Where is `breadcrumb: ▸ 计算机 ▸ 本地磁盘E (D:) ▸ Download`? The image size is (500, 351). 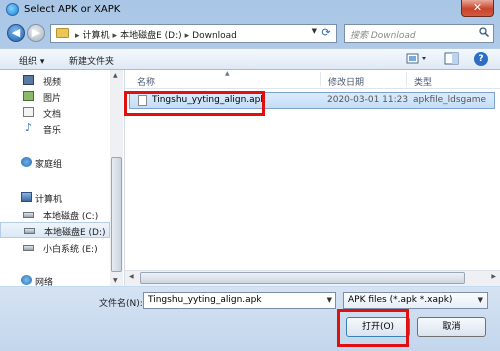
breadcrumb: ▸ 计算机 ▸ 本地磁盘E (D:) ▸ Download is located at coordinates (157, 34).